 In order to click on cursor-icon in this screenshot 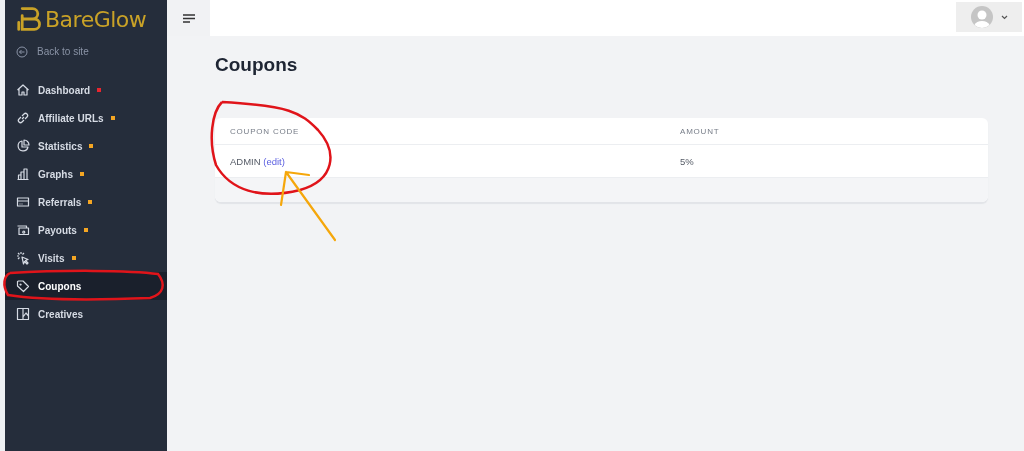, I will do `click(23, 258)`.